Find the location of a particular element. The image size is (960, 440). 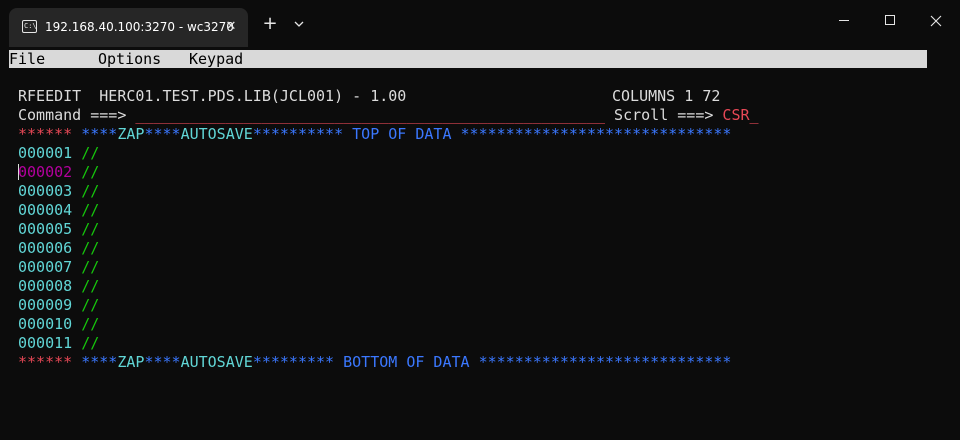

bottom-stars-4: **************************** is located at coordinates (605, 362).